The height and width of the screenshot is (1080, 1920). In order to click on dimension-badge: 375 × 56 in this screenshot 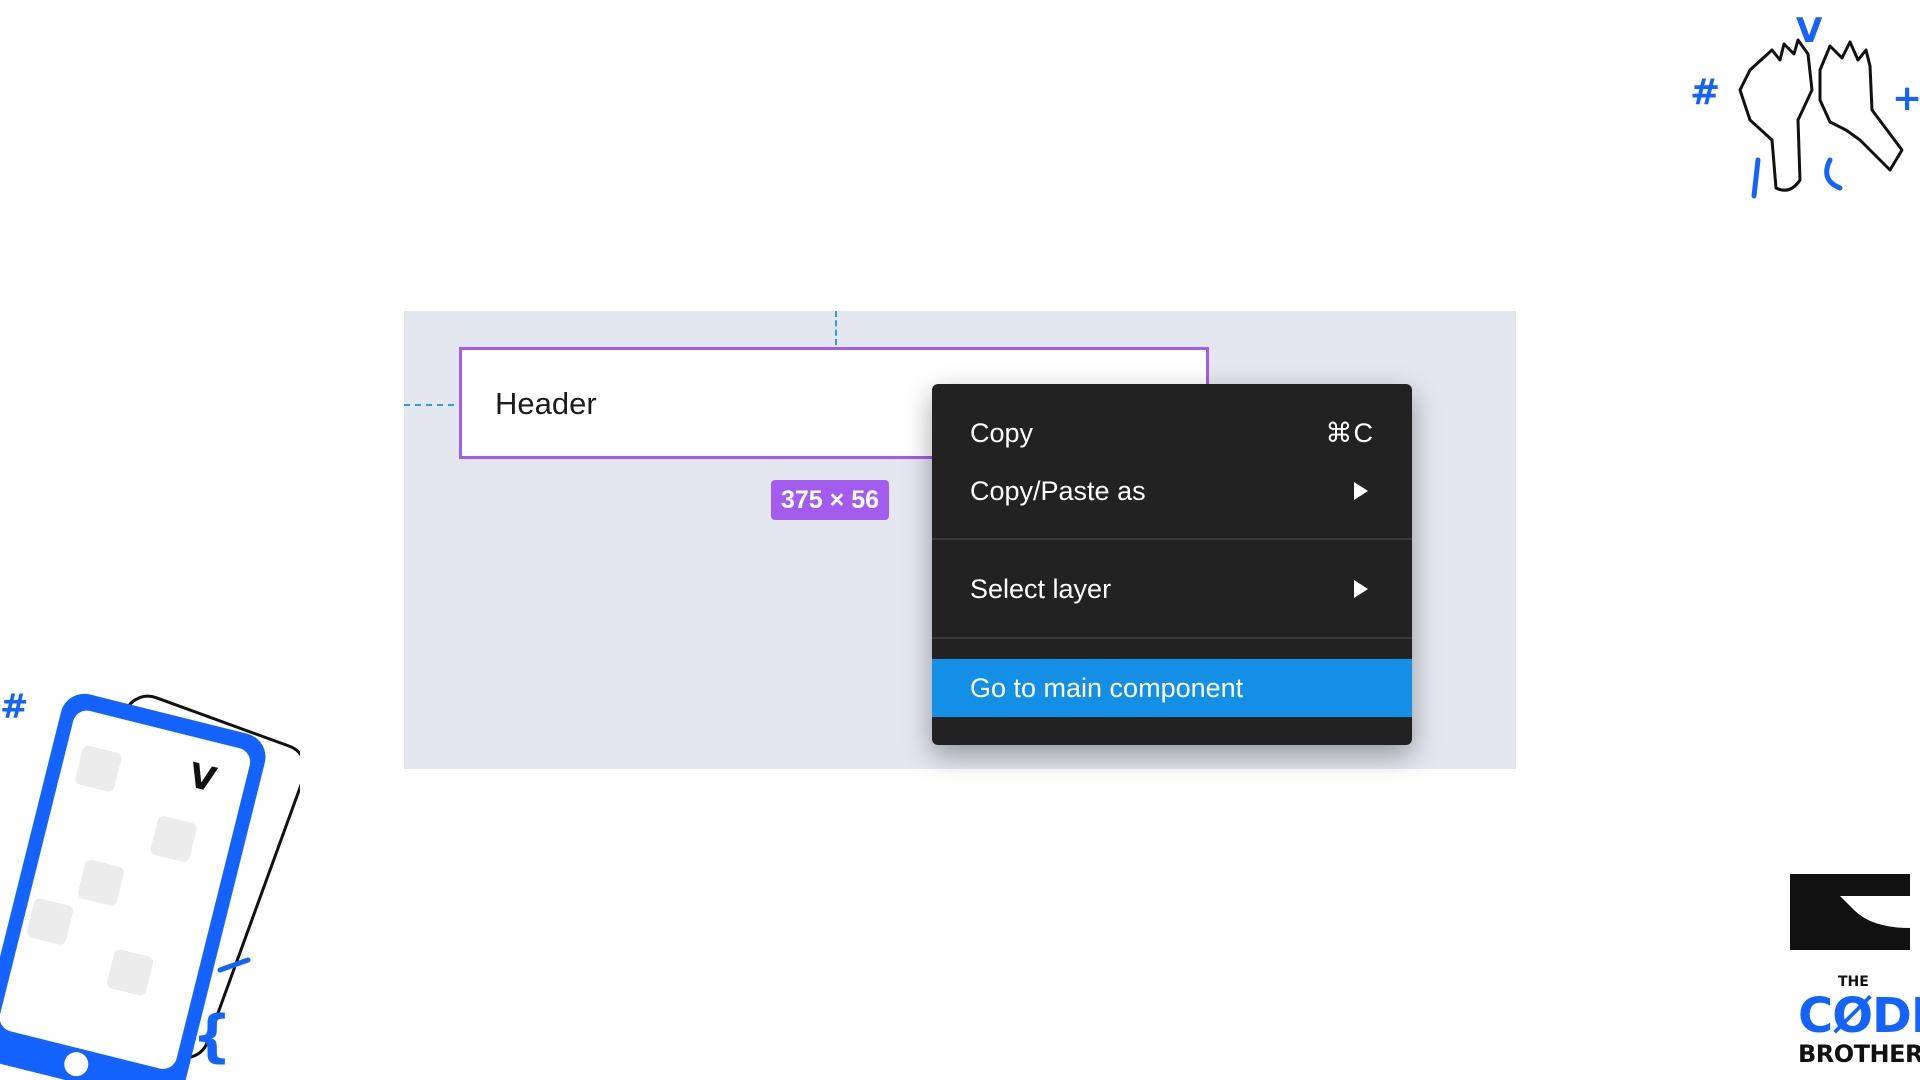, I will do `click(830, 500)`.